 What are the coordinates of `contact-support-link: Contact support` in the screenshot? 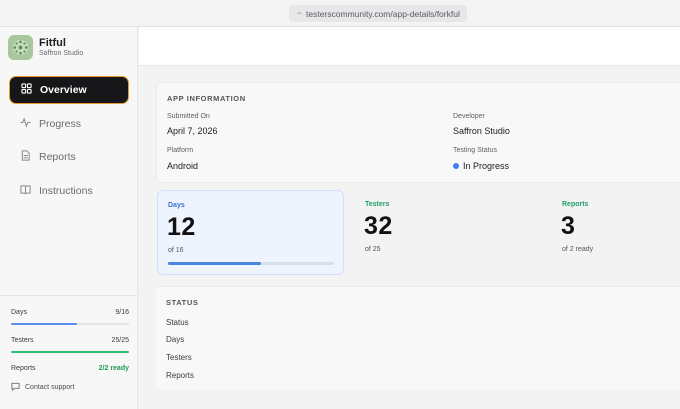 It's located at (42, 387).